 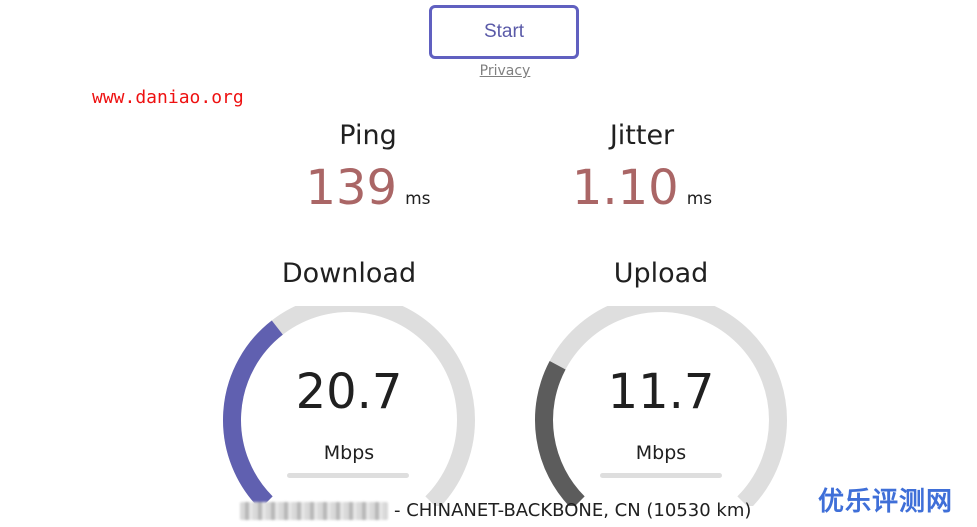 I want to click on download-label: Download, so click(x=349, y=273).